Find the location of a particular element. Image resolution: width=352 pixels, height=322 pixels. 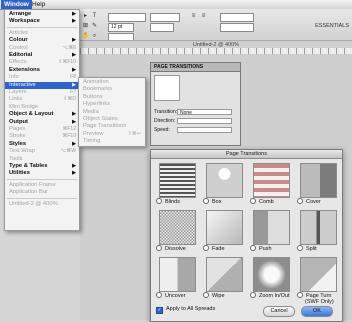

menu-item-label: Effects is located at coordinates (18, 62).